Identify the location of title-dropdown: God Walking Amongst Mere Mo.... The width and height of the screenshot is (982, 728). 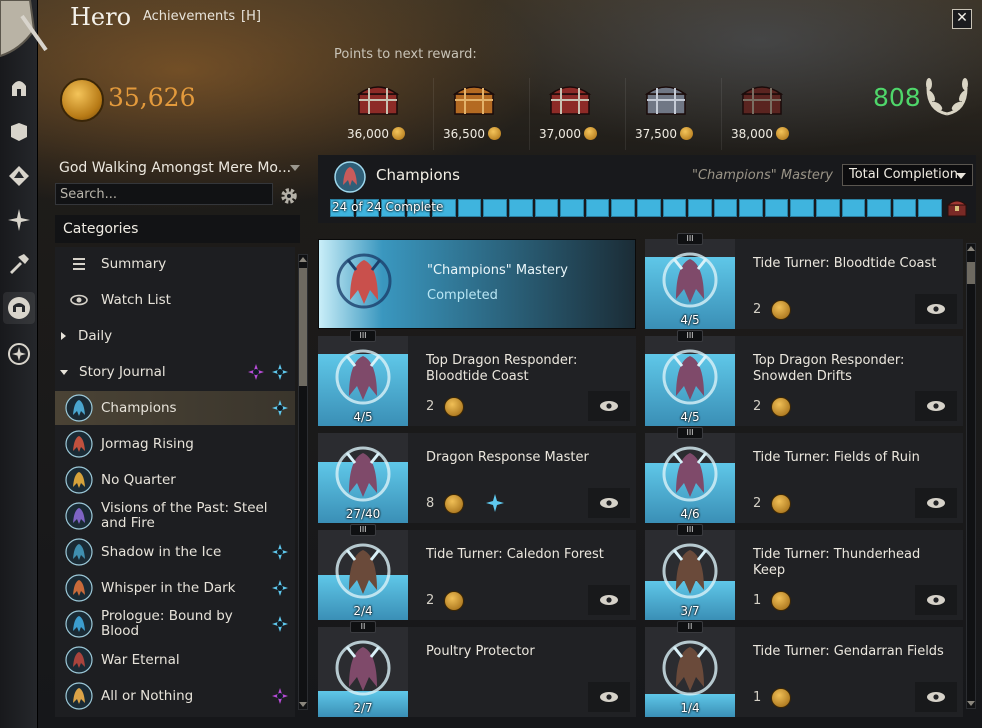
(178, 168).